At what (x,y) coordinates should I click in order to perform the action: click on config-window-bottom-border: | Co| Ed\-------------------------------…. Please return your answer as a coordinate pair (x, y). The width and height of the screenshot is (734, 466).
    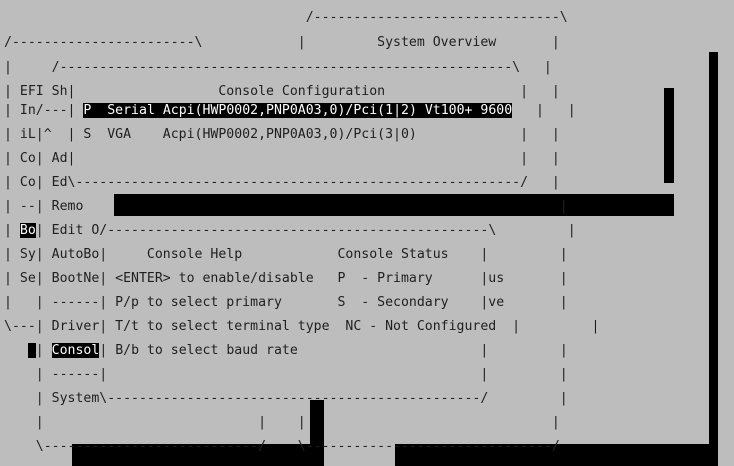
    Looking at the image, I should click on (282, 182).